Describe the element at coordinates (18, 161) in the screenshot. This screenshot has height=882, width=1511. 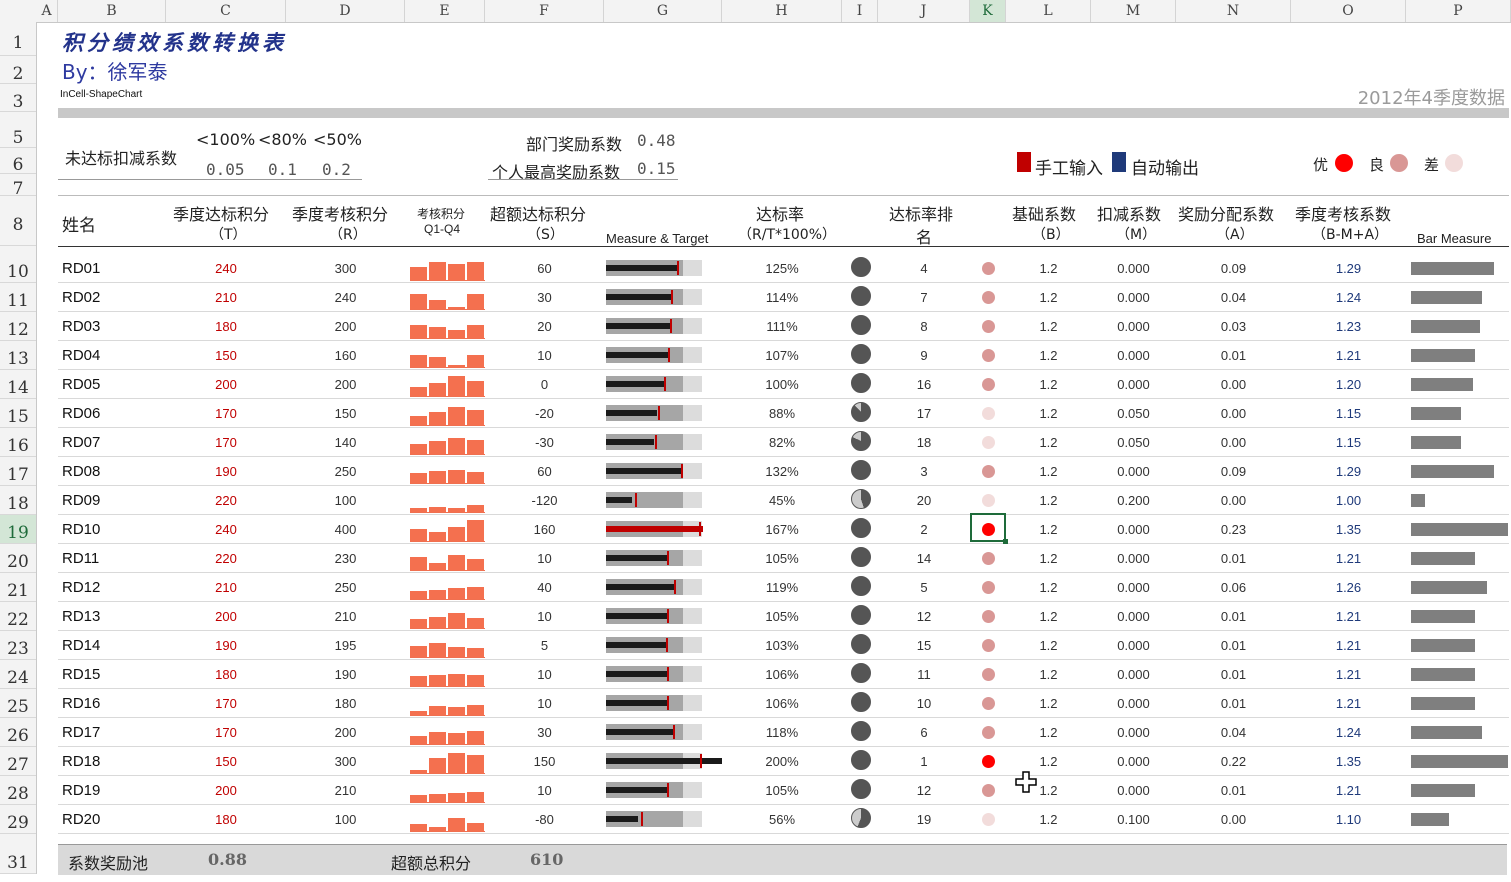
I see `row-header-6: 6` at that location.